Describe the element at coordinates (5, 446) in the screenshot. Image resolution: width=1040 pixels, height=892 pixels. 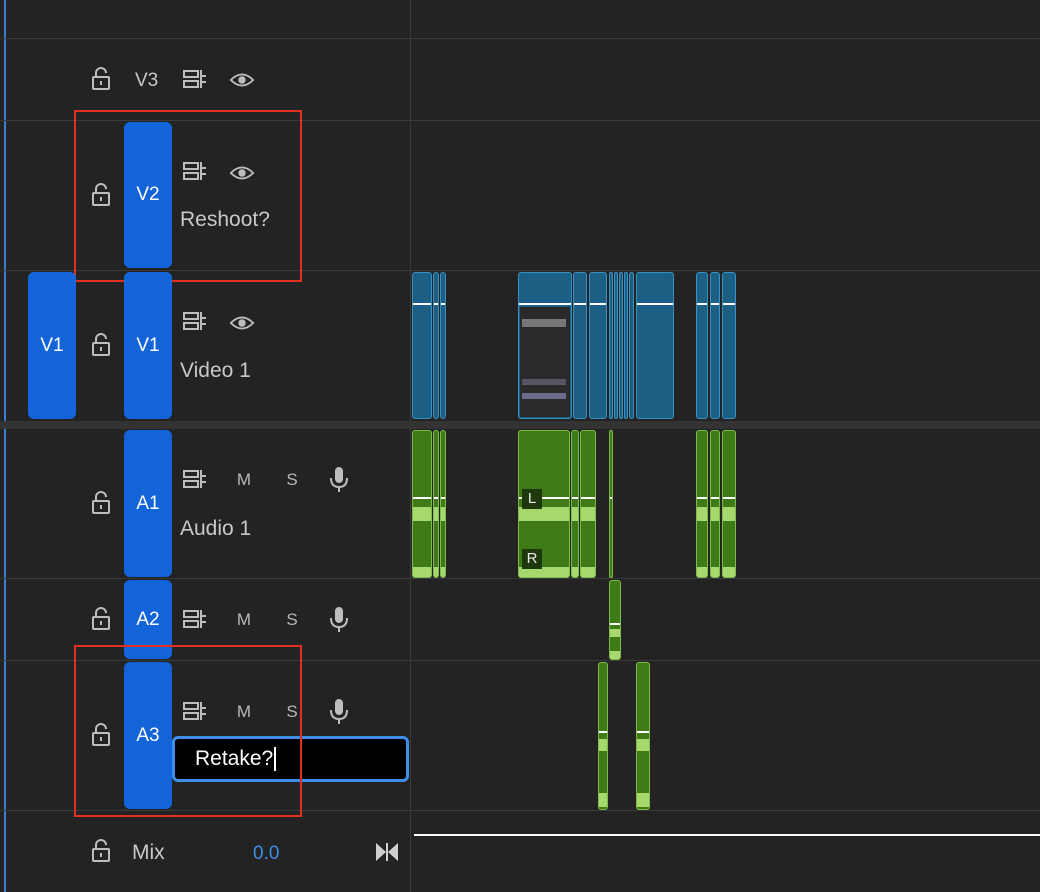
I see `panel-left-edge` at that location.